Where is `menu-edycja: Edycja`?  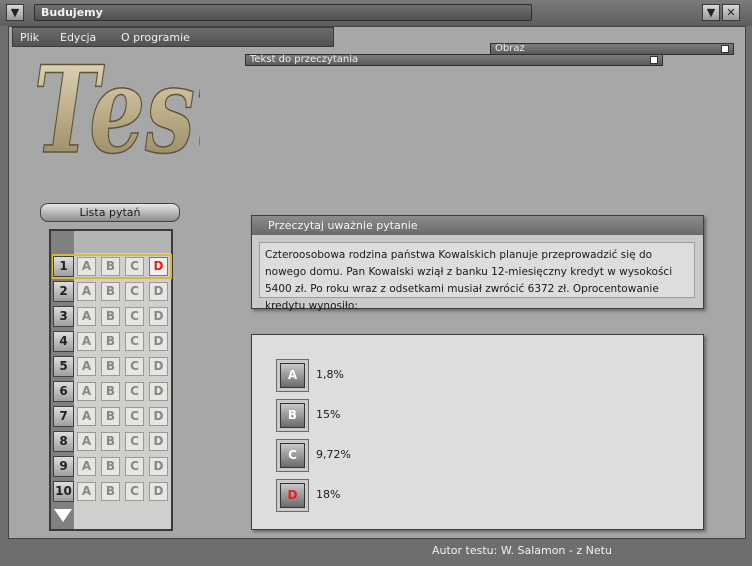
menu-edycja: Edycja is located at coordinates (78, 37).